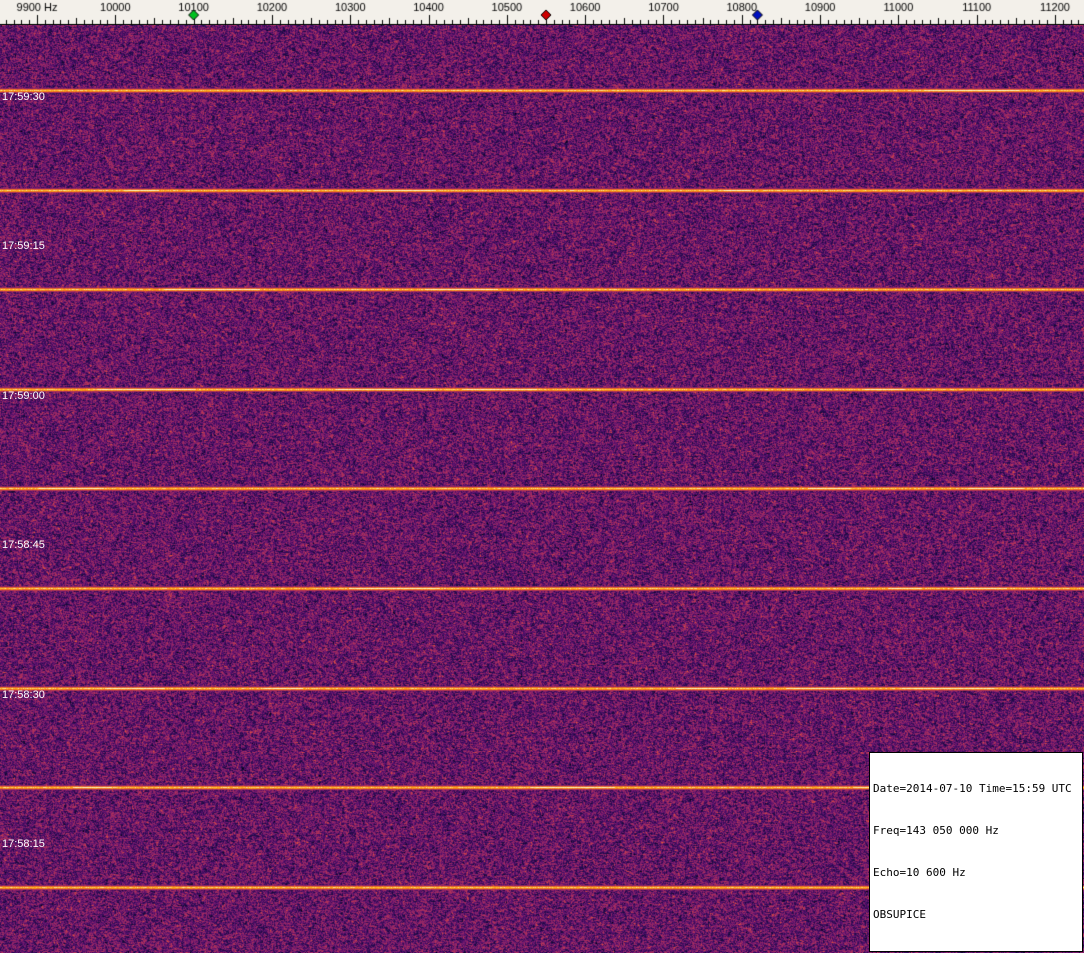  I want to click on info-station-line: OBSUPICE, so click(899, 914).